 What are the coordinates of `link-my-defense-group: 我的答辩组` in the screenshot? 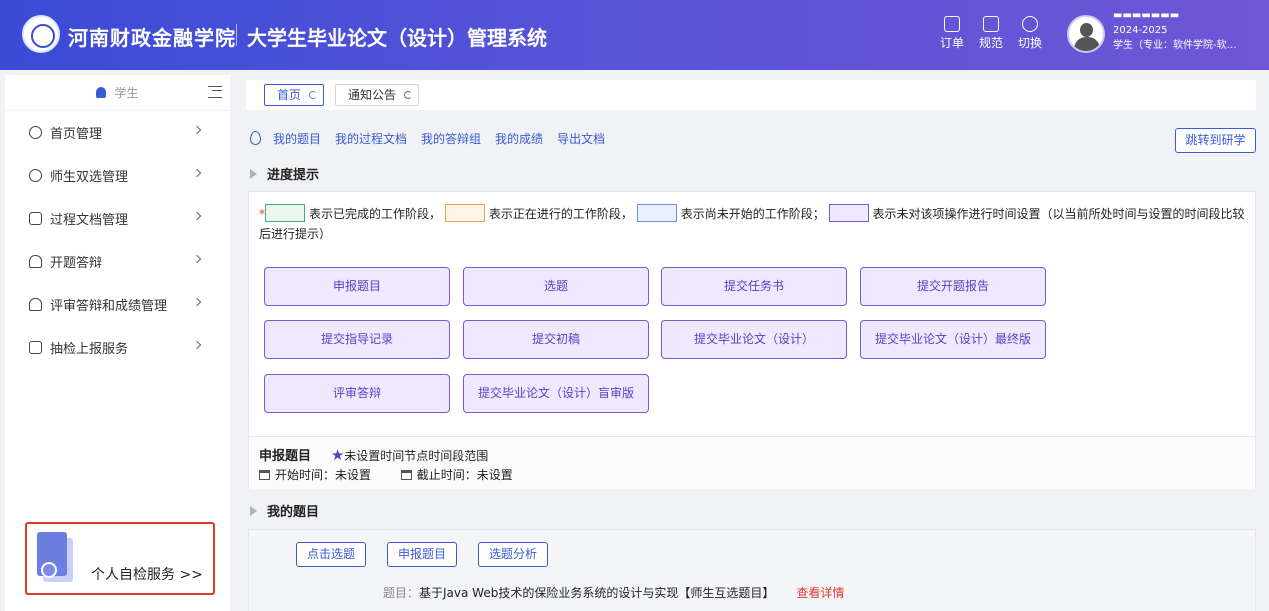 It's located at (451, 138).